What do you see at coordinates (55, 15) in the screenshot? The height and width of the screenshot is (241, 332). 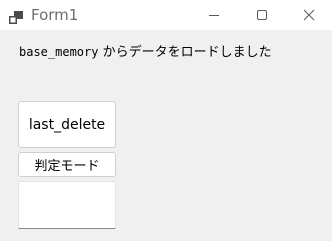 I see `window-title: Form1` at bounding box center [55, 15].